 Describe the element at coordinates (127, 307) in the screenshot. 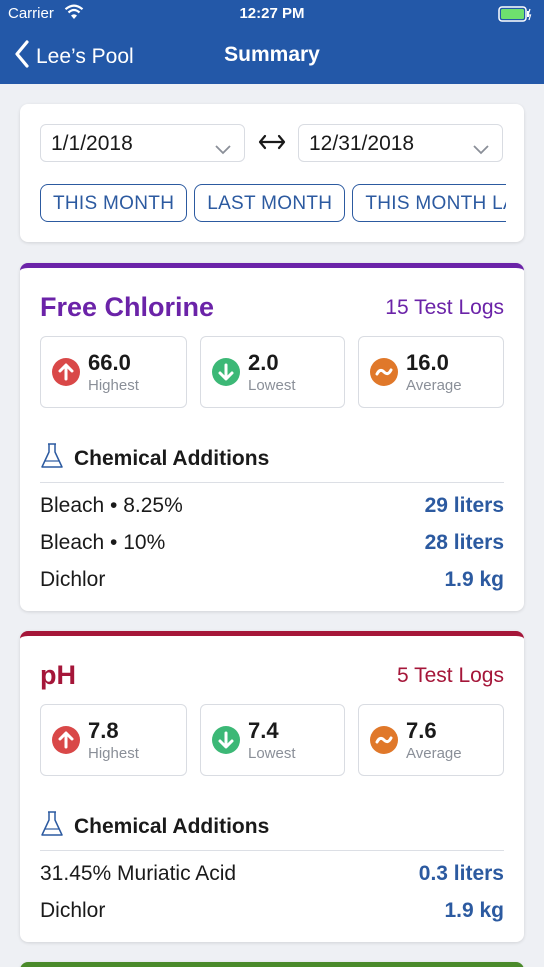

I see `card-title: Free Chlorine` at that location.